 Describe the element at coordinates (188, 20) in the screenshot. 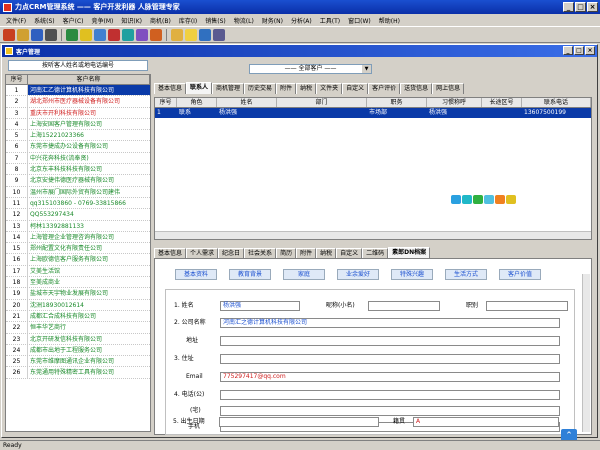

I see `menu-inventory: 库存(I)` at that location.